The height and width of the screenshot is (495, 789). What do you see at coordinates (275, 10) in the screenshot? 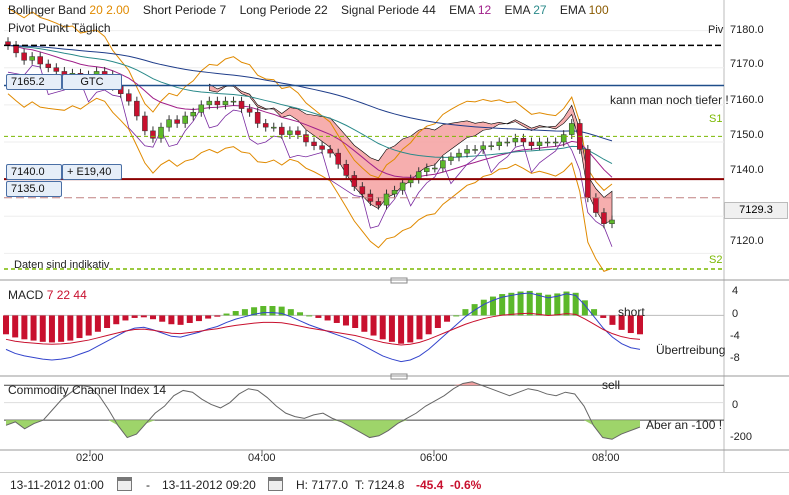
I see `legend-long-label: Long Periode` at bounding box center [275, 10].